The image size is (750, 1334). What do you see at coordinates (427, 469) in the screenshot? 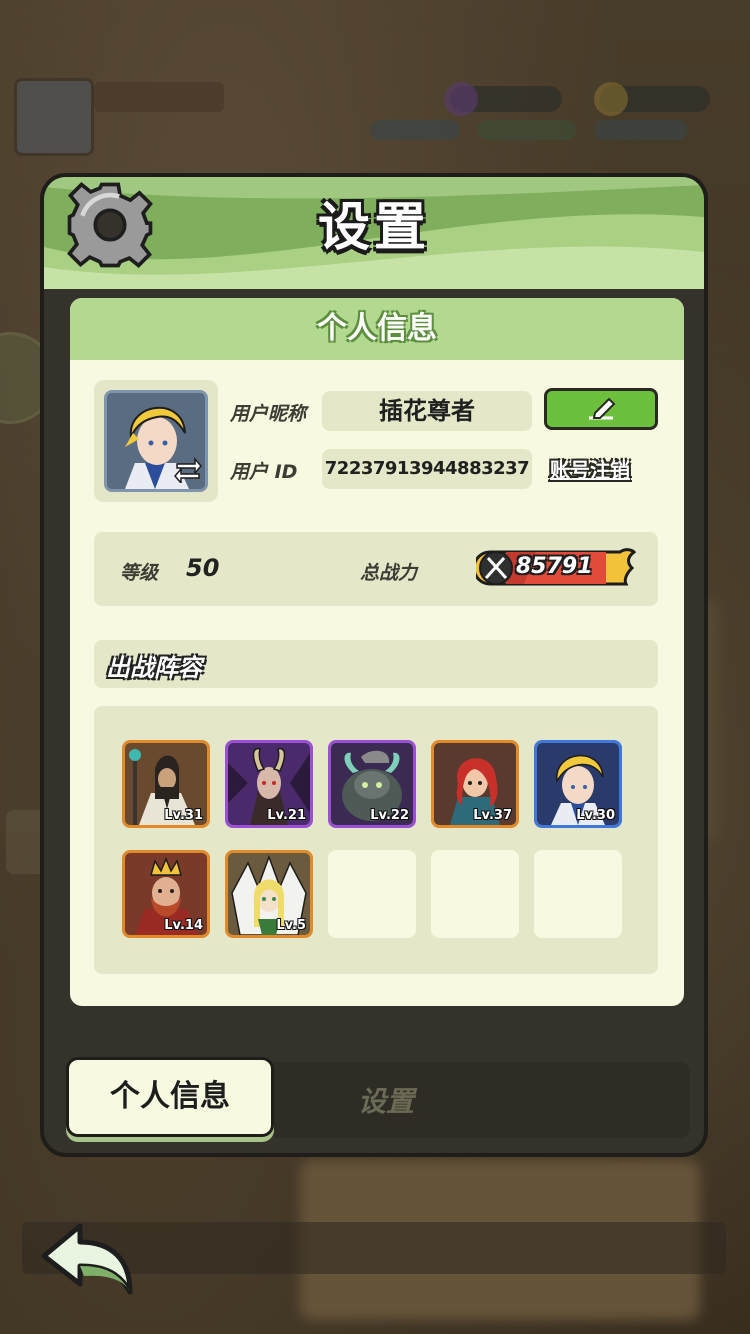
I see `user-id-value: 7223791394488323​7` at bounding box center [427, 469].